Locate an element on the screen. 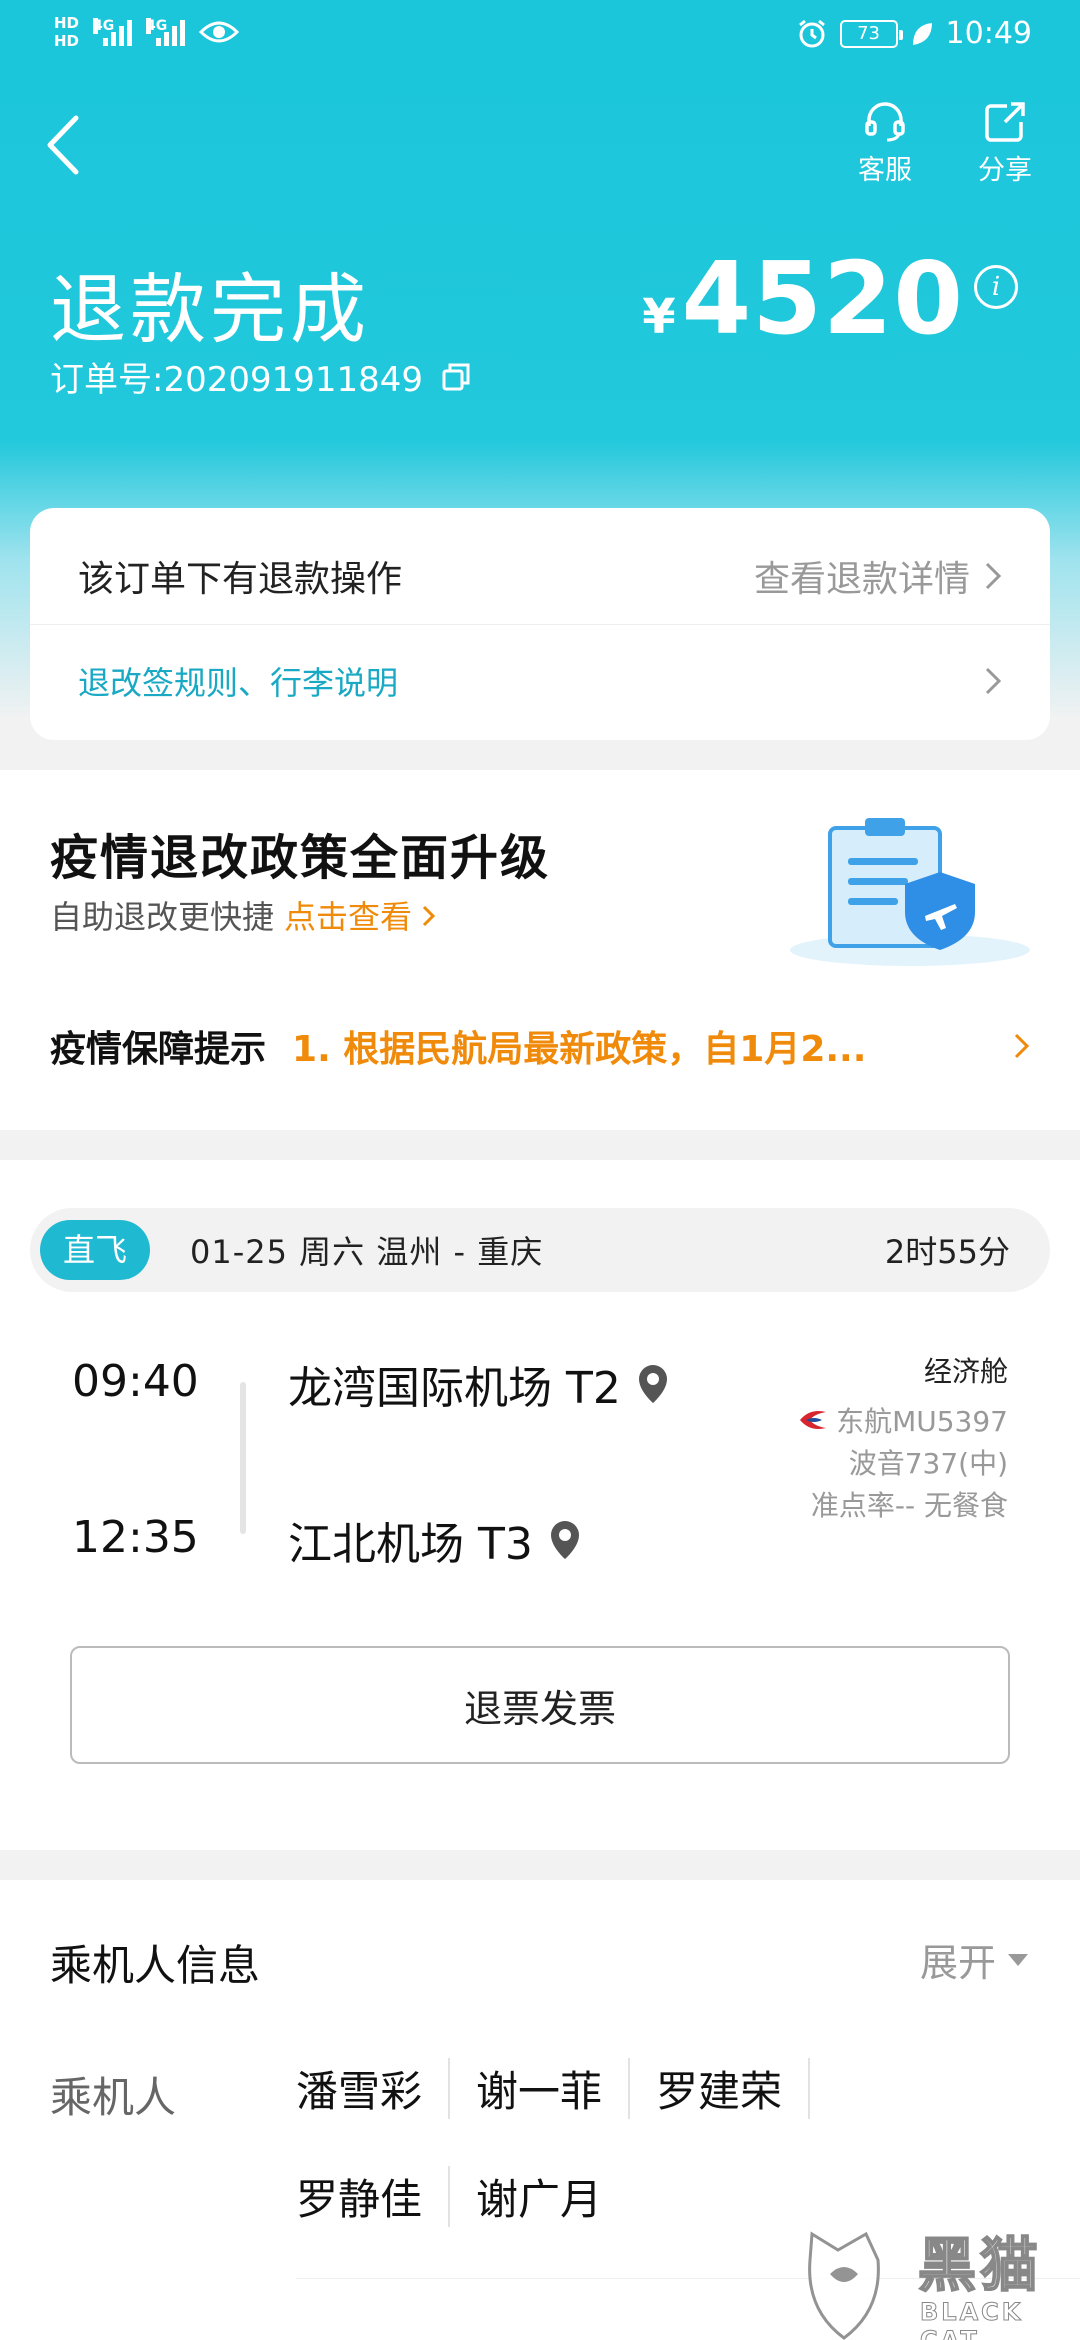 The width and height of the screenshot is (1080, 2340). leaf-icon is located at coordinates (922, 33).